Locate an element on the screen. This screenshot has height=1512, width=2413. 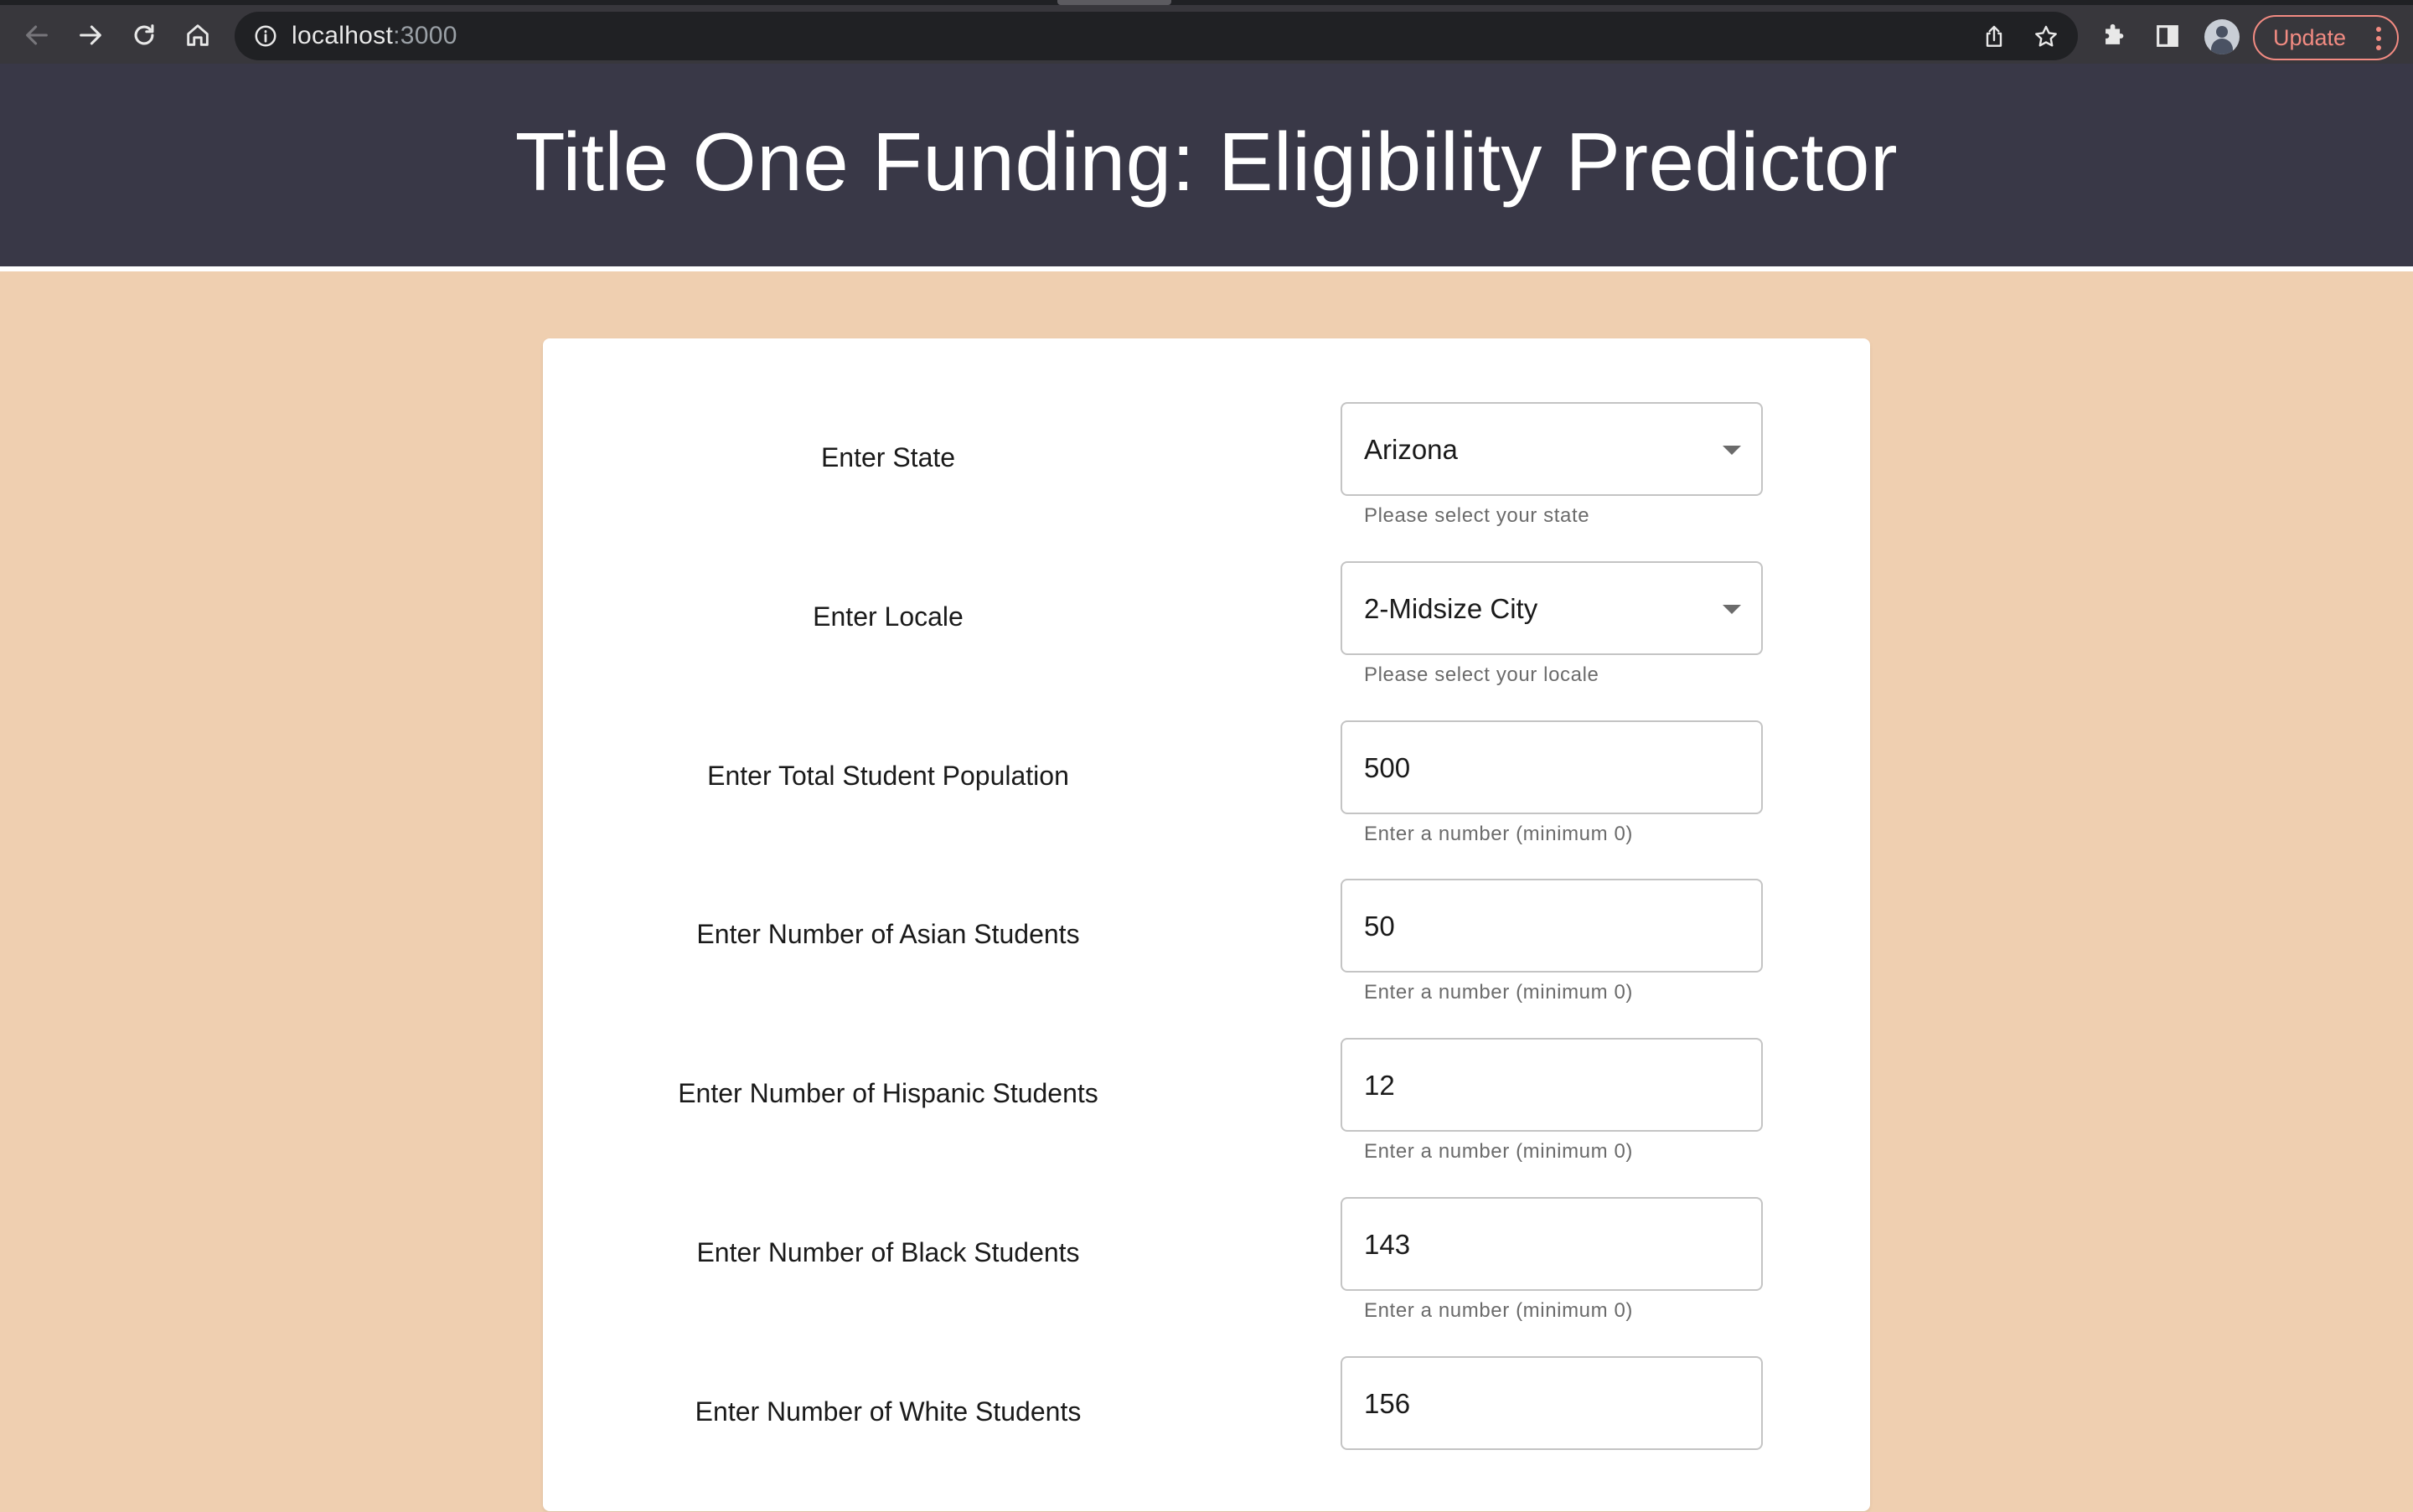
asian-students-input: 50 is located at coordinates (1552, 926).